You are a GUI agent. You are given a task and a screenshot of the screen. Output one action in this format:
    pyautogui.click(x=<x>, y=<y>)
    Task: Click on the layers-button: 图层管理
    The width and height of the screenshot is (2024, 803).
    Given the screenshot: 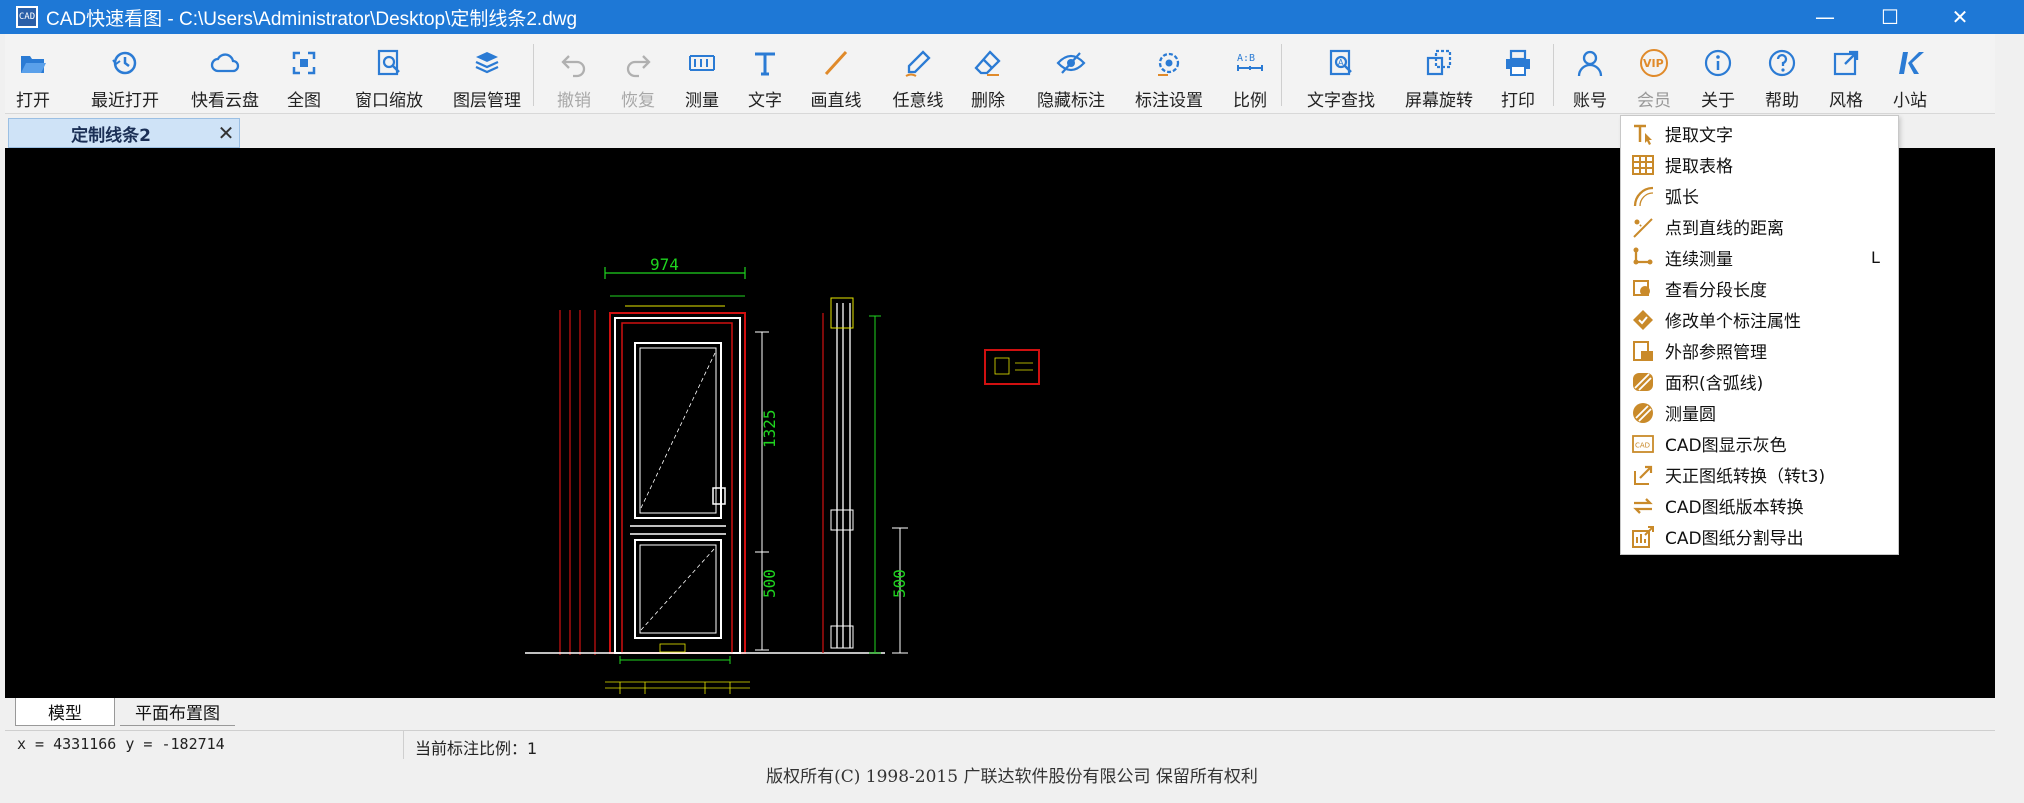 What is the action you would take?
    pyautogui.click(x=487, y=74)
    